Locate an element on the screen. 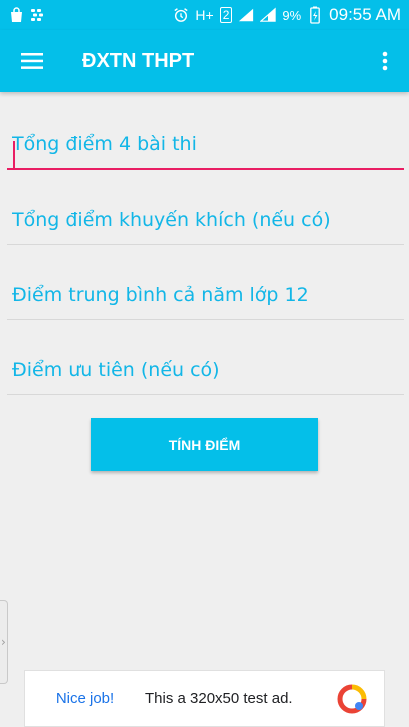  chevron-right-icon: › is located at coordinates (3, 642).